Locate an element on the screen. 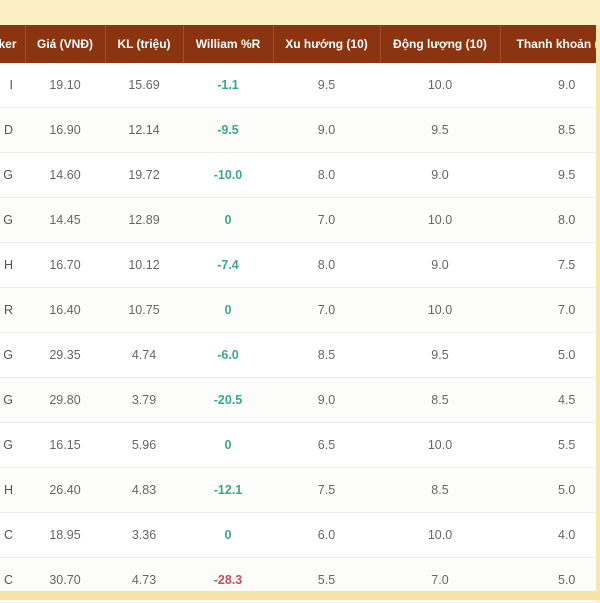 The width and height of the screenshot is (600, 603). table-row: G 29.80 3.79 -20.5 9.0 8.5 4.5 is located at coordinates (298, 400).